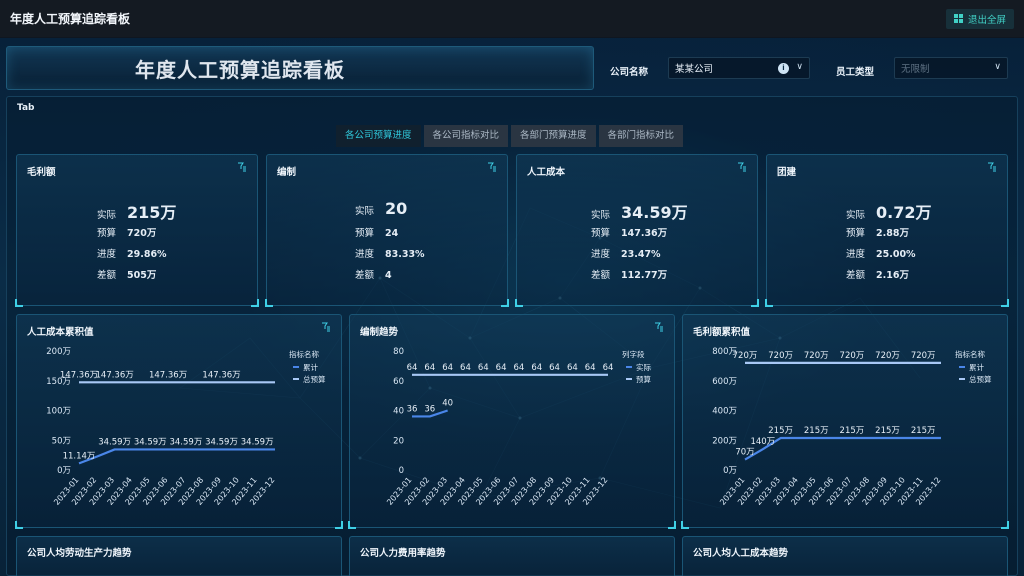 The width and height of the screenshot is (1024, 576). What do you see at coordinates (147, 254) in the screenshot?
I see `kpi-value: 29.86%` at bounding box center [147, 254].